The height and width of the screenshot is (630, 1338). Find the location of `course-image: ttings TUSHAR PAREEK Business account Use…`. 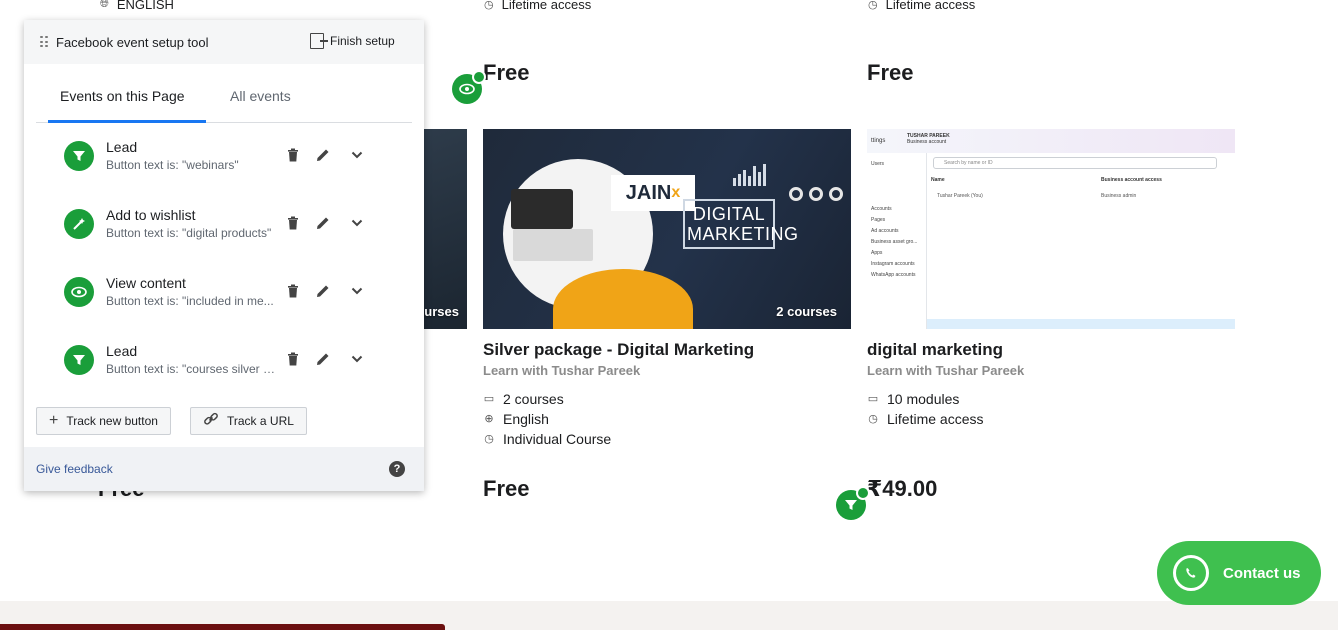

course-image: ttings TUSHAR PAREEK Business account Use… is located at coordinates (1051, 229).